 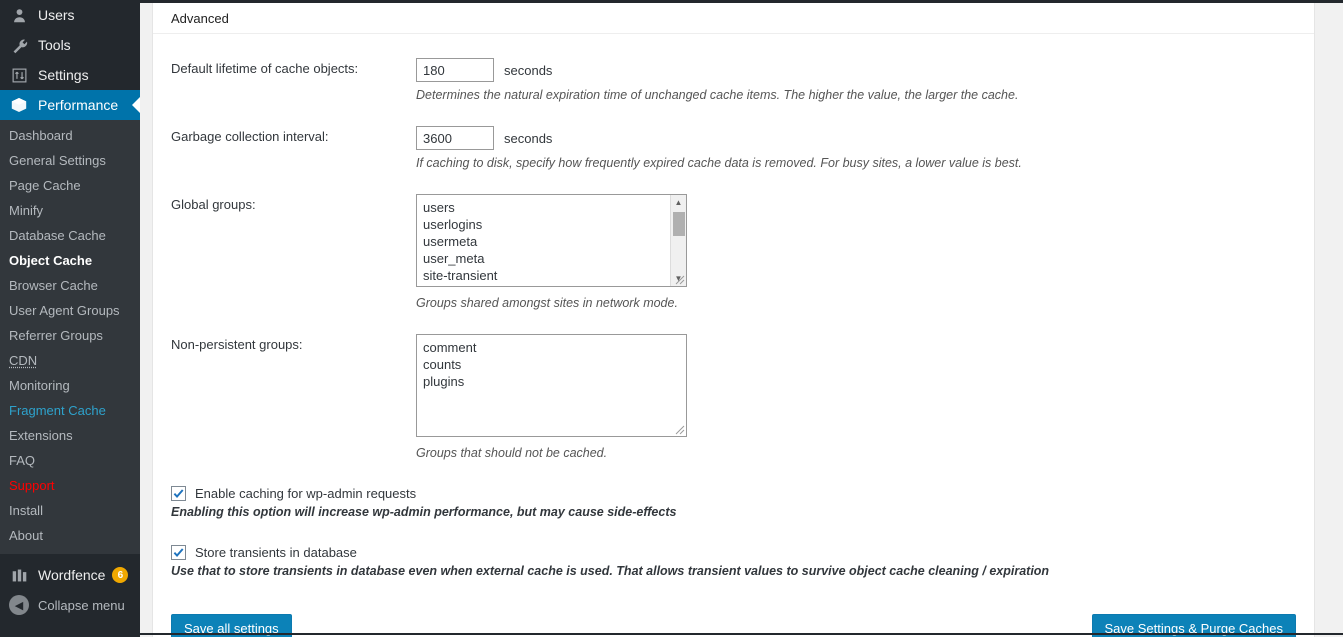 What do you see at coordinates (70, 385) in the screenshot?
I see `sidebar-subitem-monitoring: Monitoring` at bounding box center [70, 385].